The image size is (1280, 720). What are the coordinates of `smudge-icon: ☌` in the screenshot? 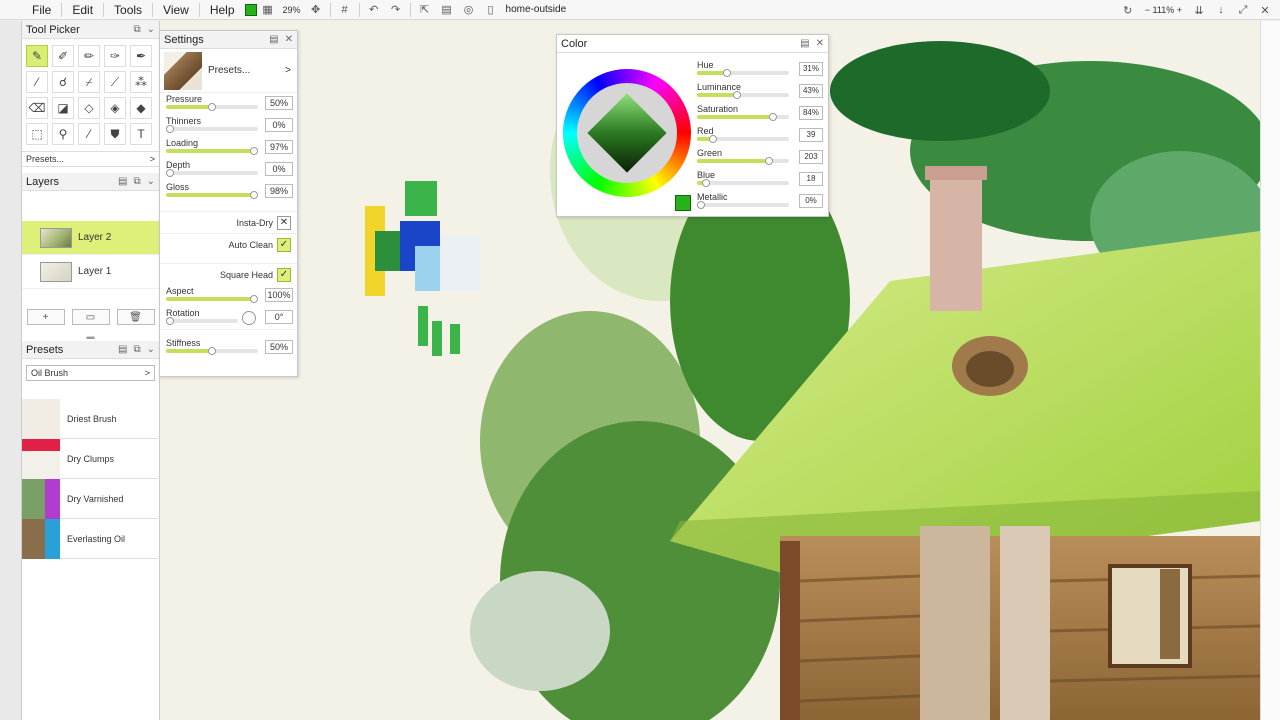 It's located at (63, 82).